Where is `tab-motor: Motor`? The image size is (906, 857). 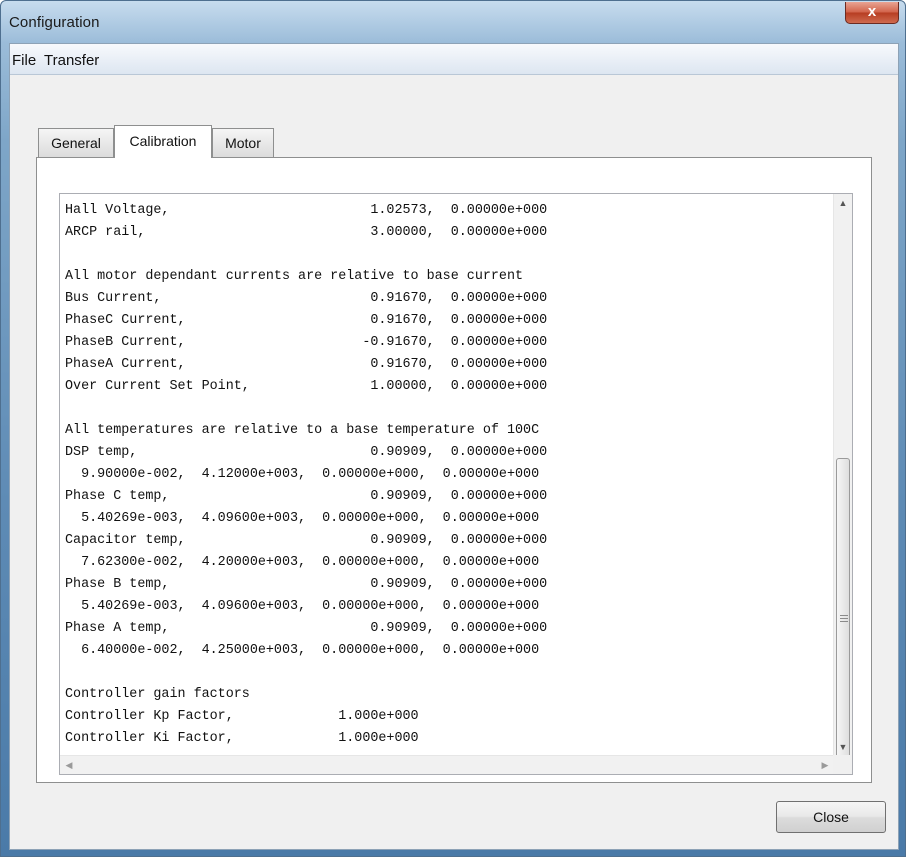 tab-motor: Motor is located at coordinates (243, 142).